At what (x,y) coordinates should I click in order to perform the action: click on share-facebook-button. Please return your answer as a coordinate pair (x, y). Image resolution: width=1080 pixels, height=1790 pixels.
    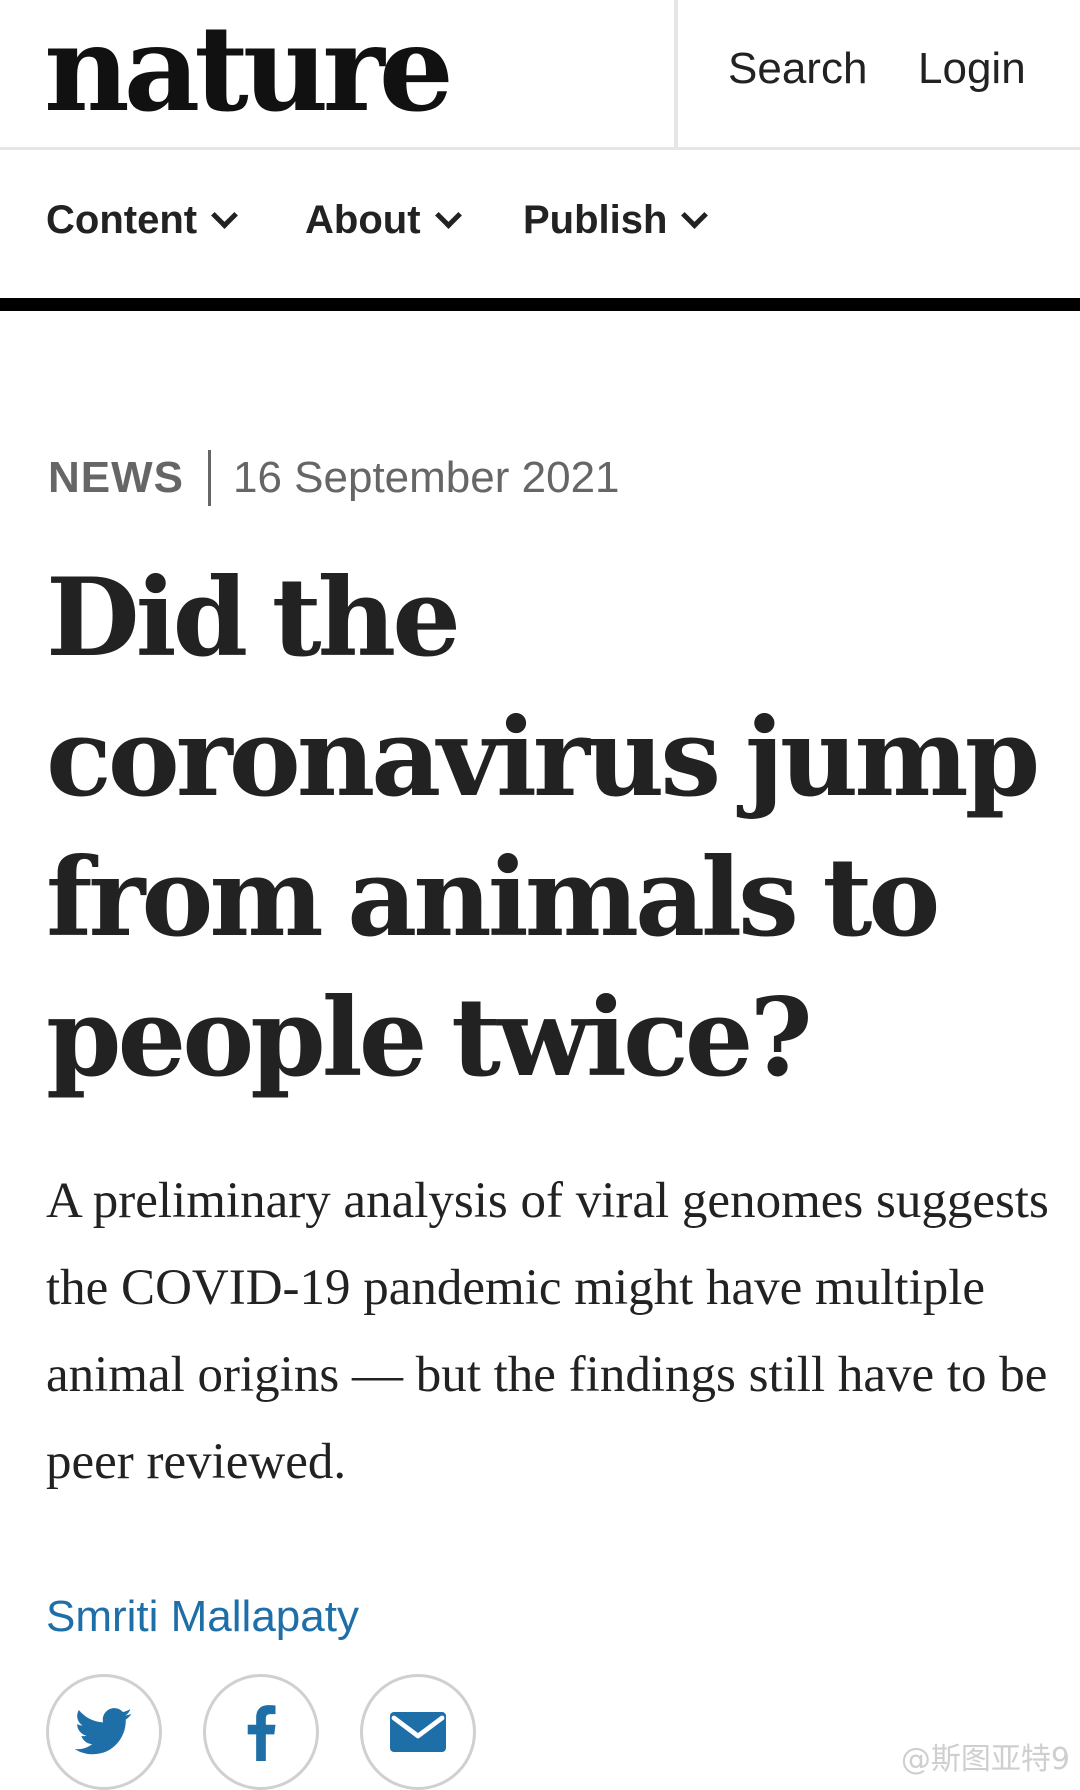
    Looking at the image, I should click on (261, 1732).